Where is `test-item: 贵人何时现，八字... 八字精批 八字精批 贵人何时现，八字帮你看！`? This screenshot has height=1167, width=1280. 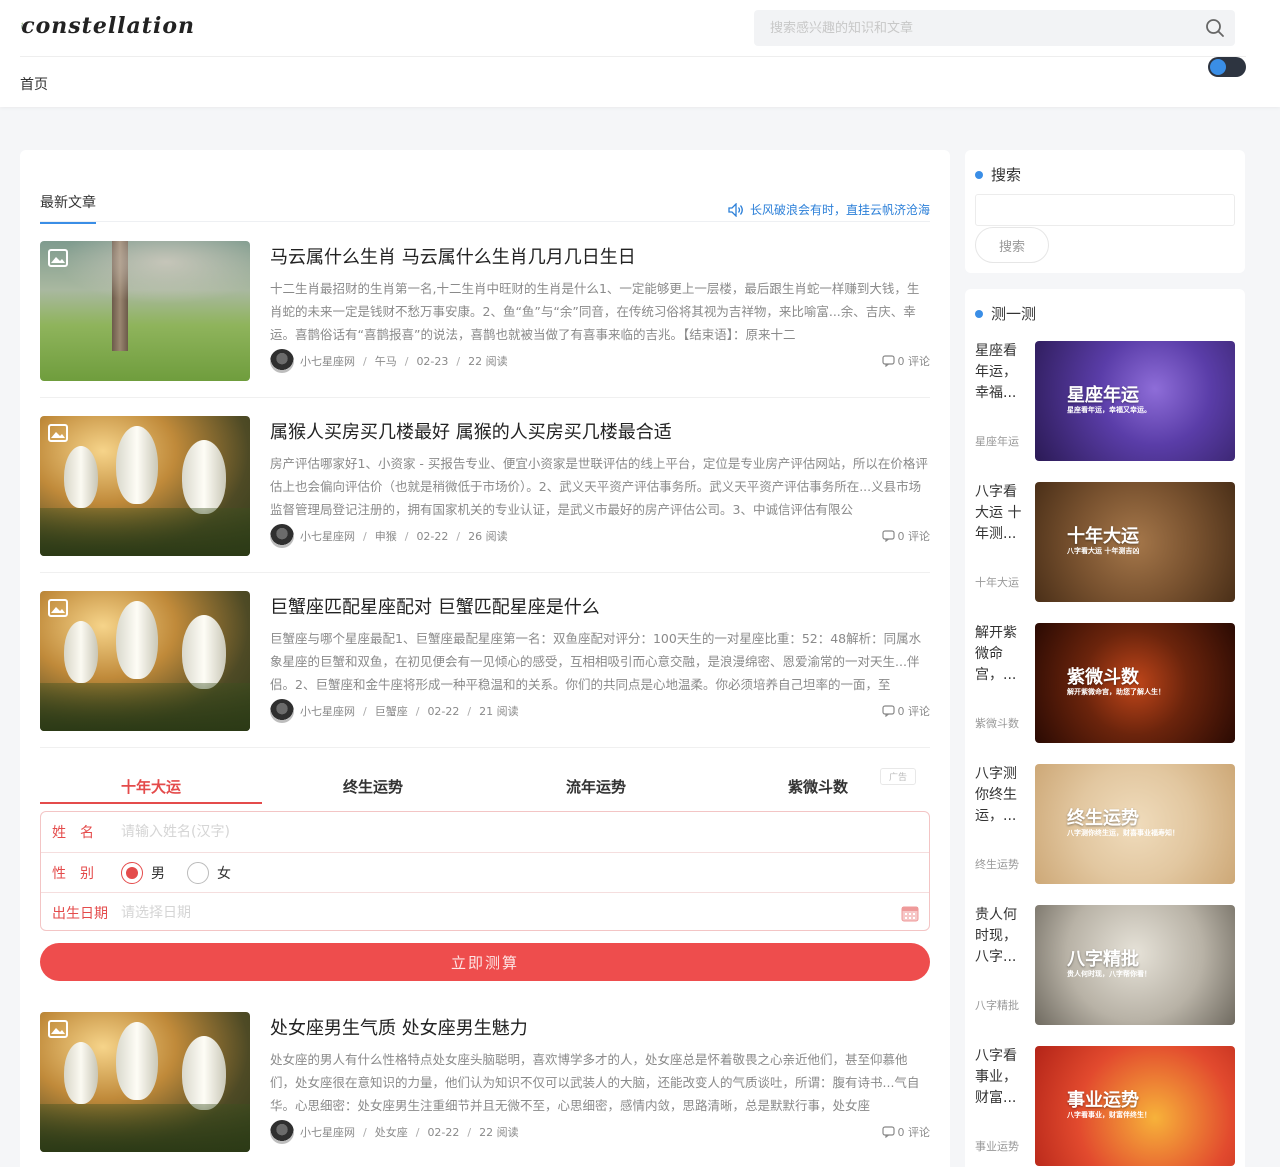 test-item: 贵人何时现，八字... 八字精批 八字精批 贵人何时现，八字帮你看！ is located at coordinates (1105, 965).